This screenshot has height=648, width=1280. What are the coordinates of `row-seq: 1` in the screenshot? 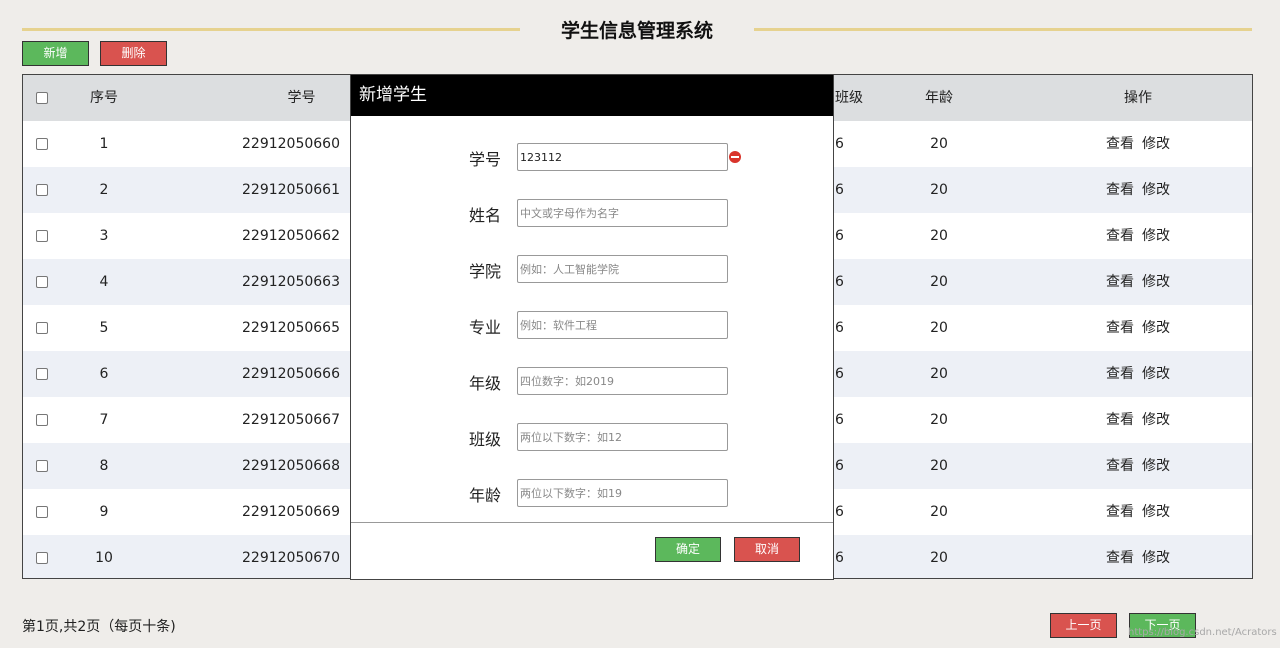 It's located at (104, 144).